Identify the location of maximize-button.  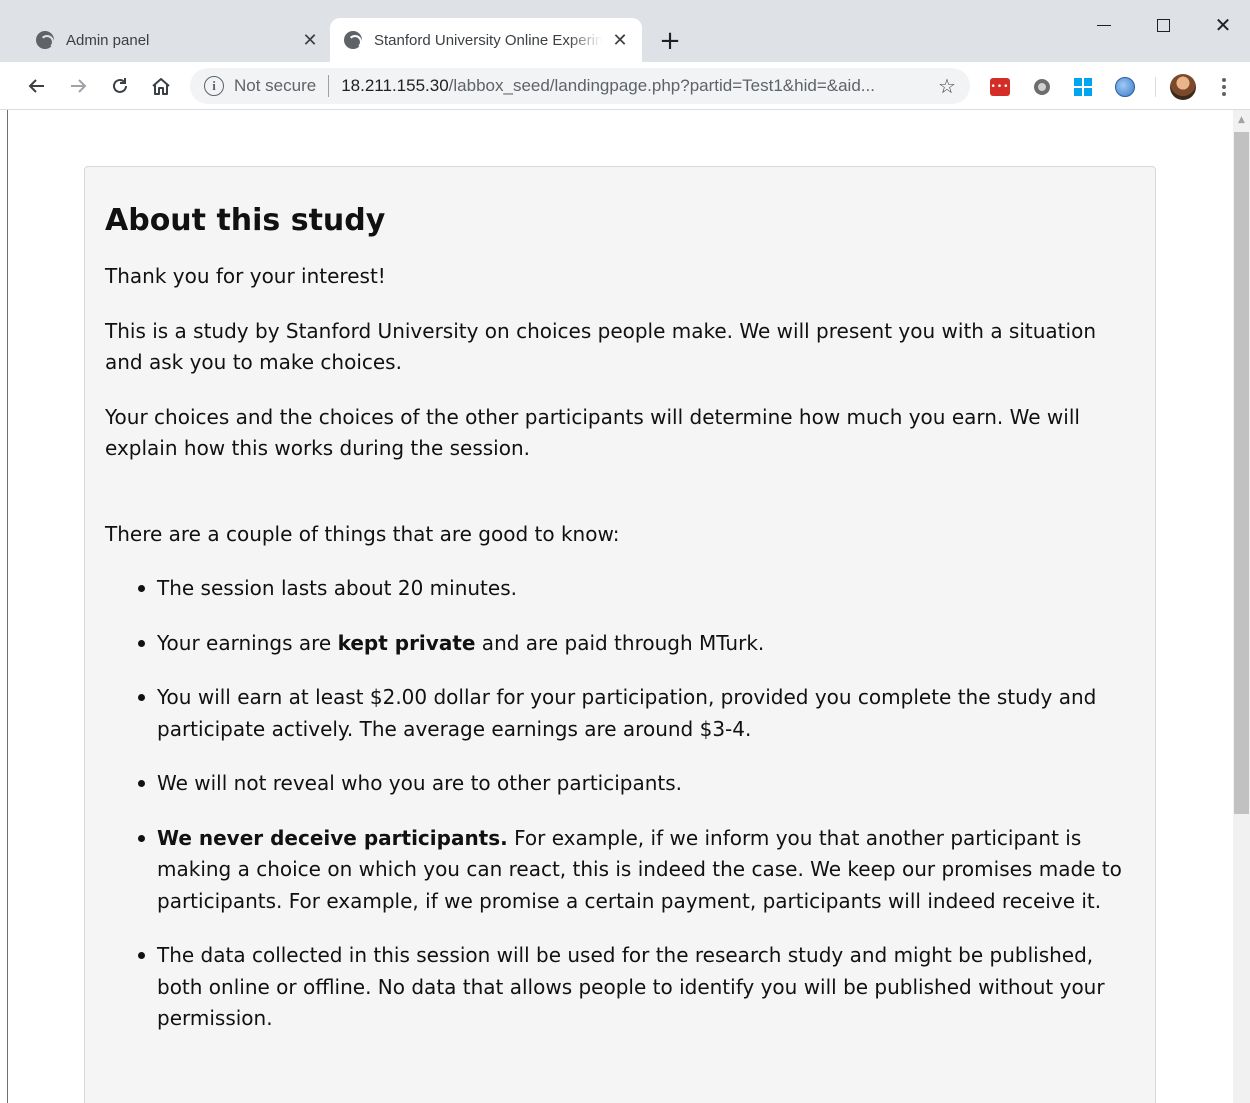
(1163, 25).